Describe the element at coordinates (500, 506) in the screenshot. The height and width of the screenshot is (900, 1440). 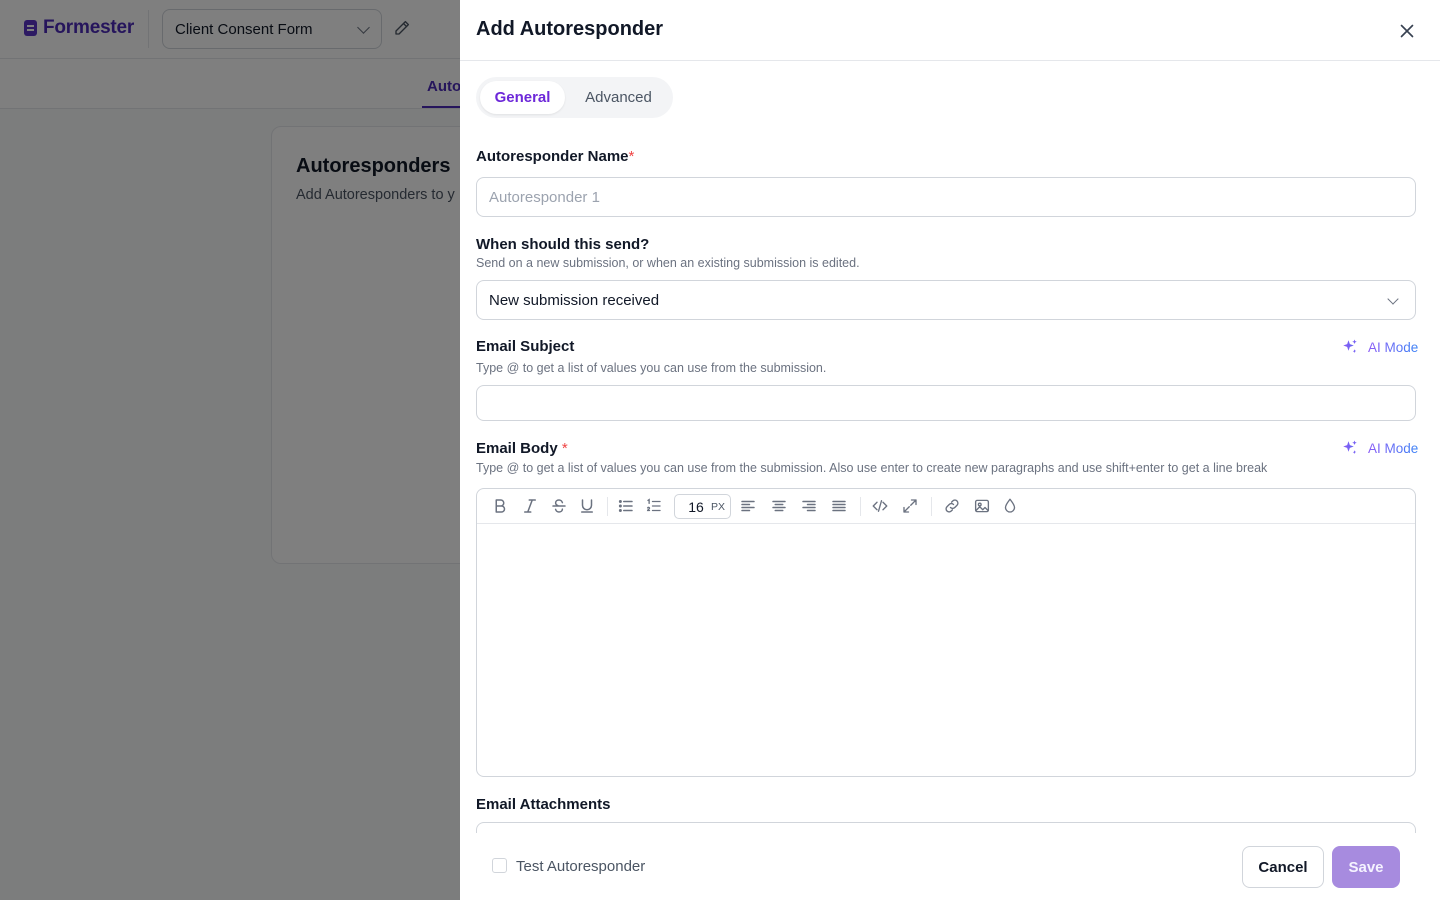
I see `bold-icon` at that location.